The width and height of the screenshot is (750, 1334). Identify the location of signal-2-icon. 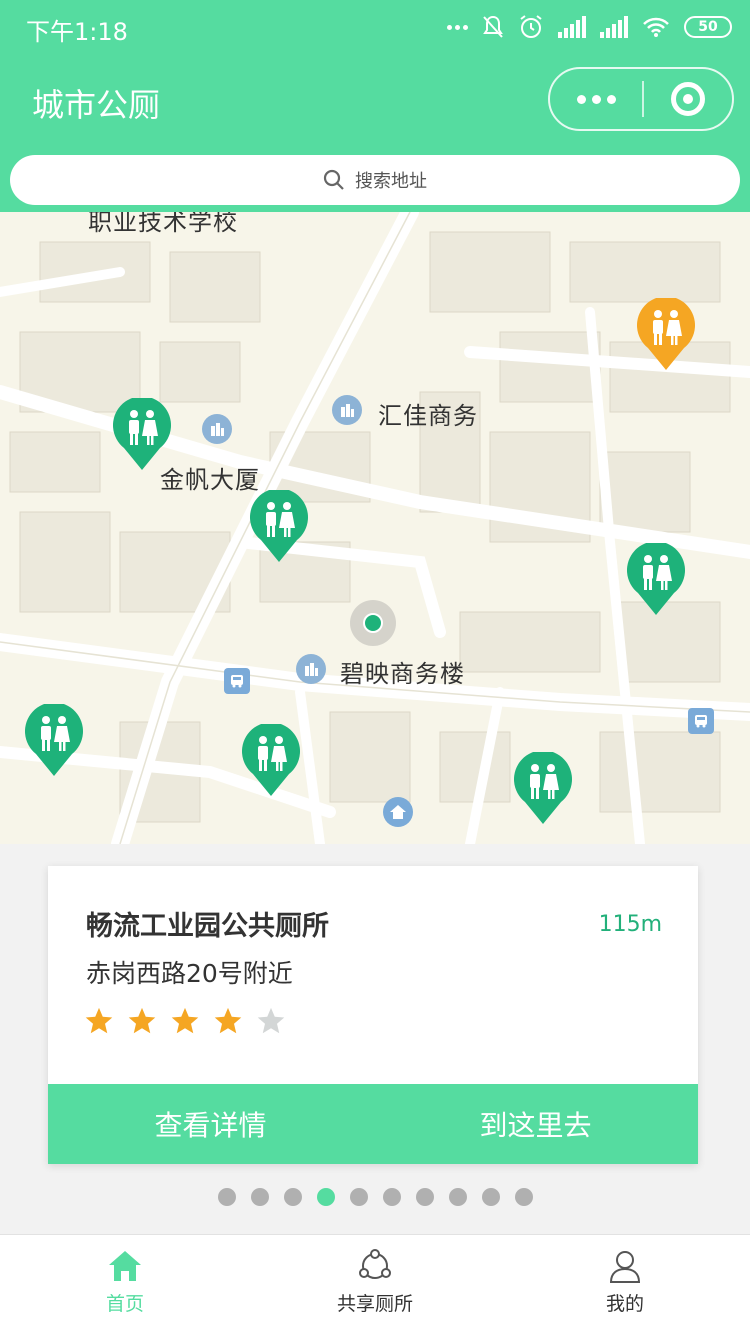
(614, 27).